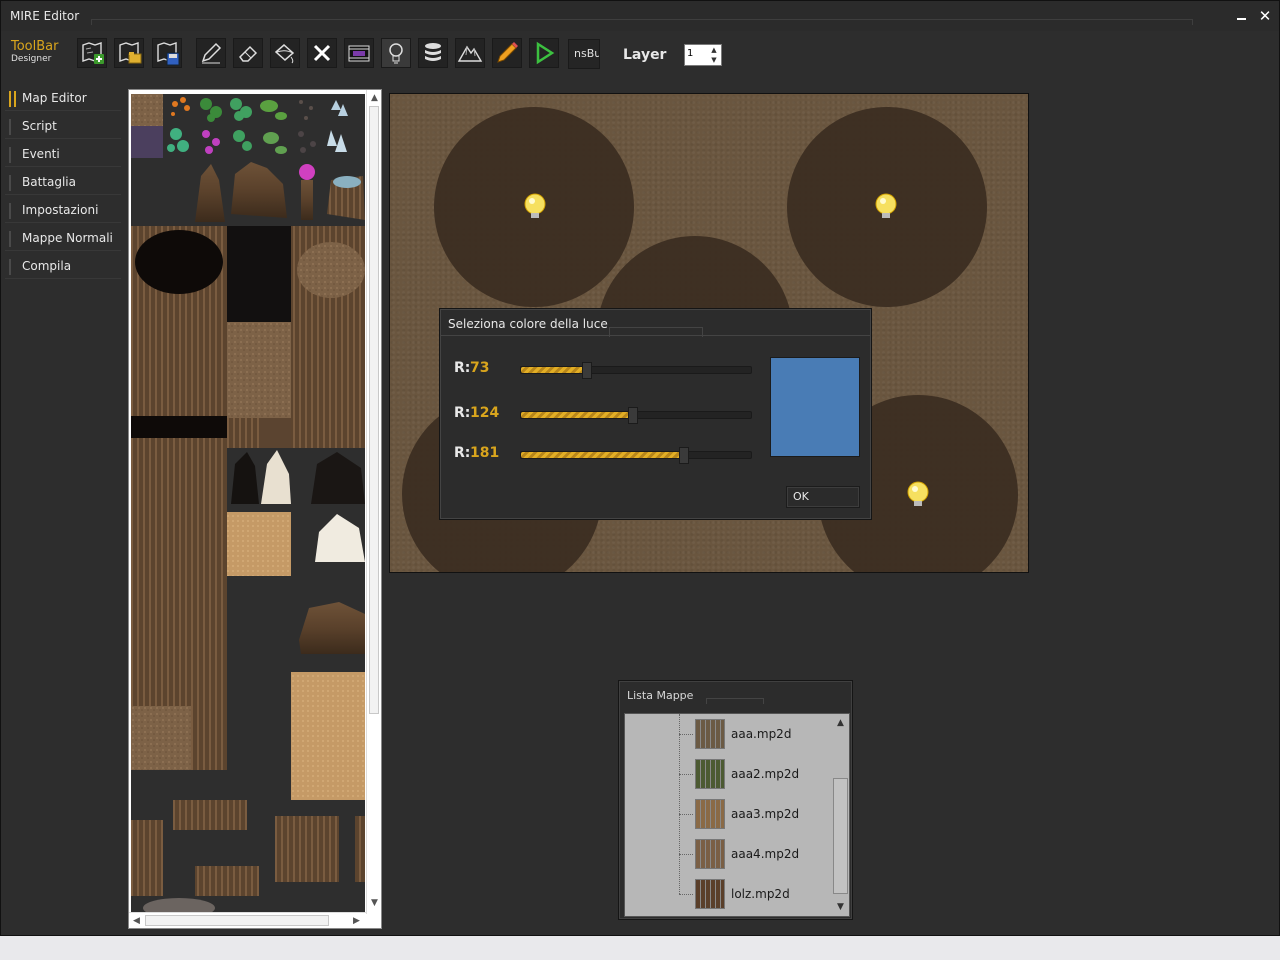 The width and height of the screenshot is (1280, 960). I want to click on fill-bucket-icon, so click(284, 54).